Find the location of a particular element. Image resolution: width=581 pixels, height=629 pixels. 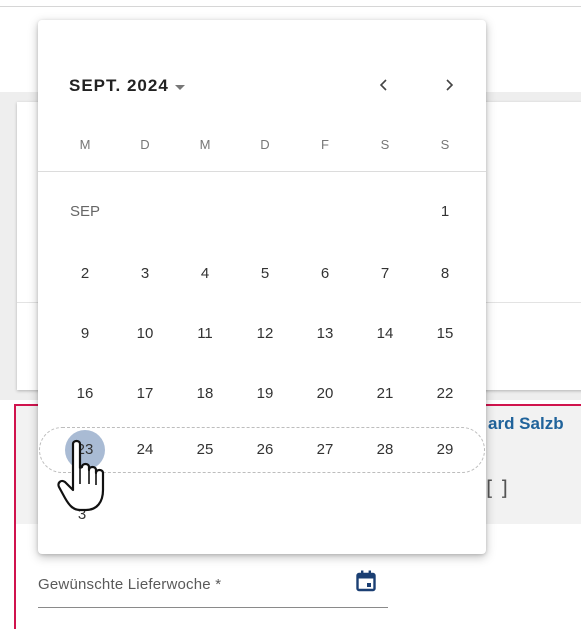

calendar-day: 22 is located at coordinates (445, 394).